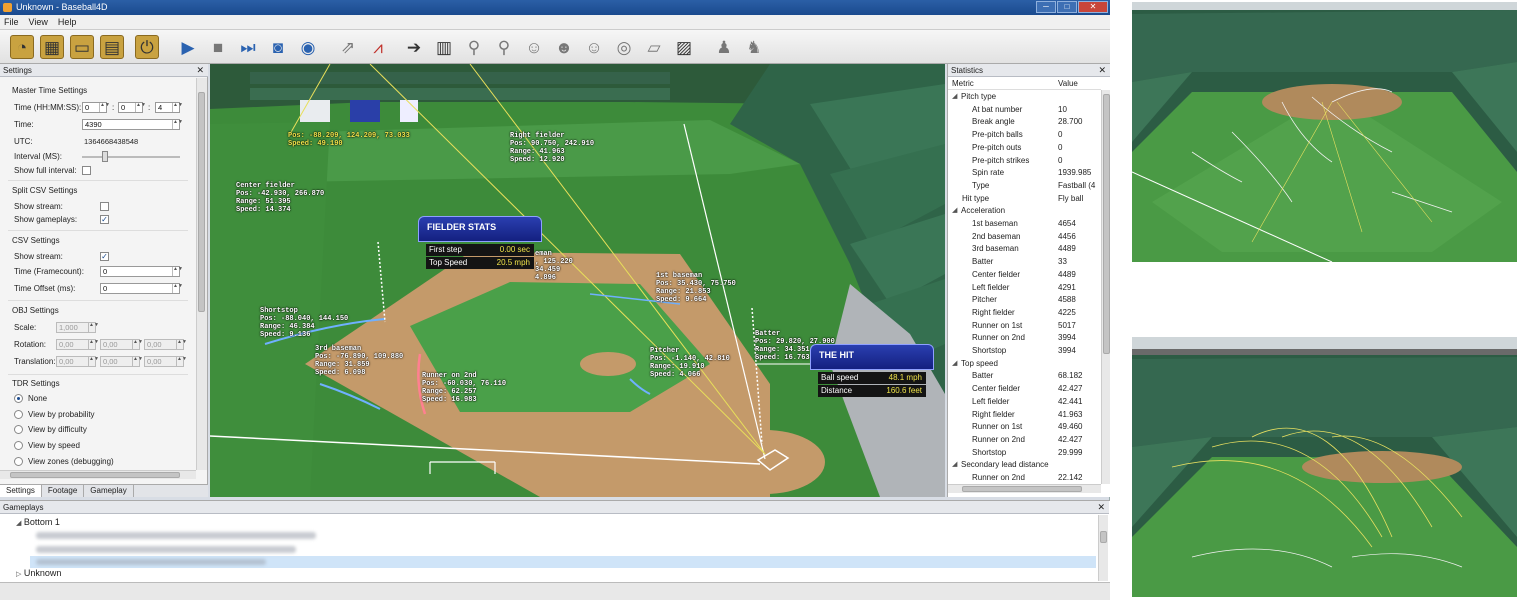 The height and width of the screenshot is (600, 1520). I want to click on seconds-field: 4 ▲▼, so click(169, 107).